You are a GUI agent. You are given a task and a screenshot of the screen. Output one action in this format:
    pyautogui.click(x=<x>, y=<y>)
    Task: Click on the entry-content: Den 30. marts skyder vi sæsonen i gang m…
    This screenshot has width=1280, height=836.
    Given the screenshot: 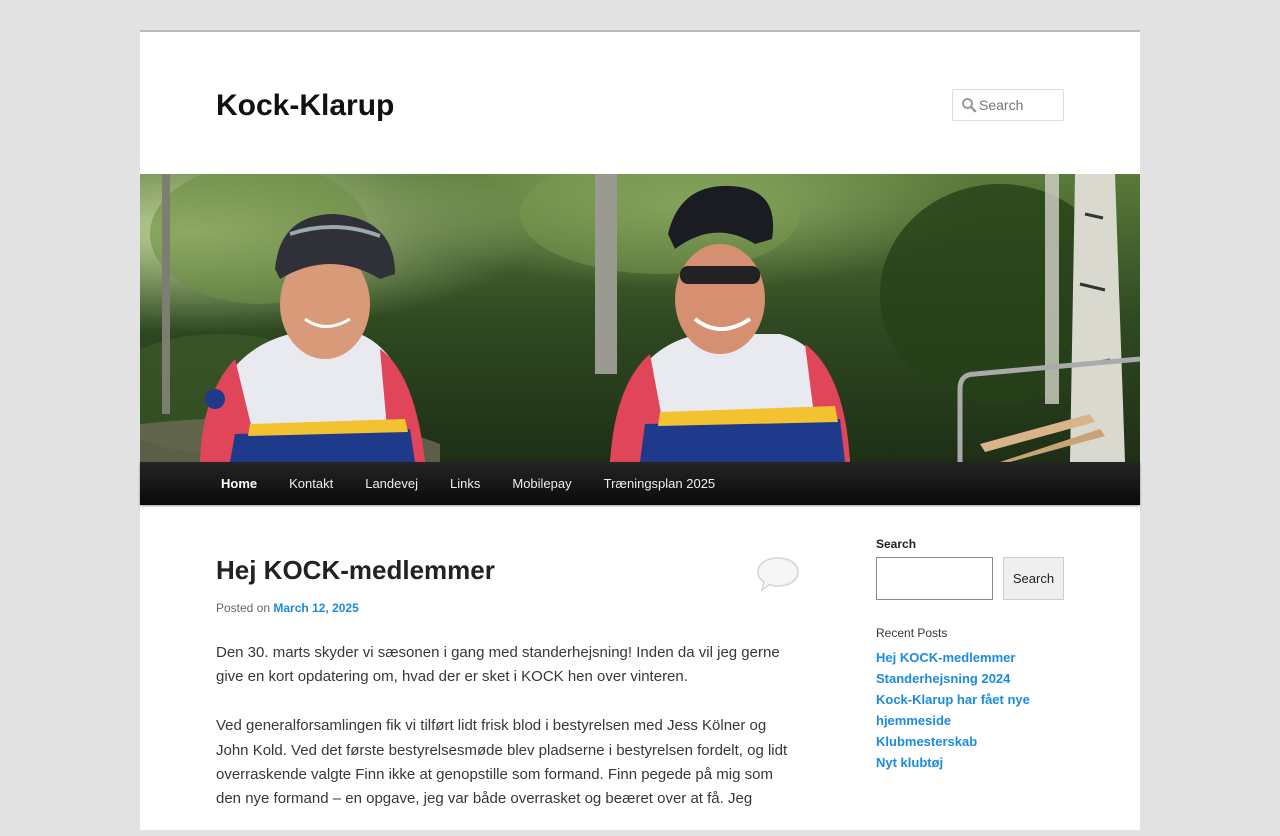 What is the action you would take?
    pyautogui.click(x=508, y=738)
    